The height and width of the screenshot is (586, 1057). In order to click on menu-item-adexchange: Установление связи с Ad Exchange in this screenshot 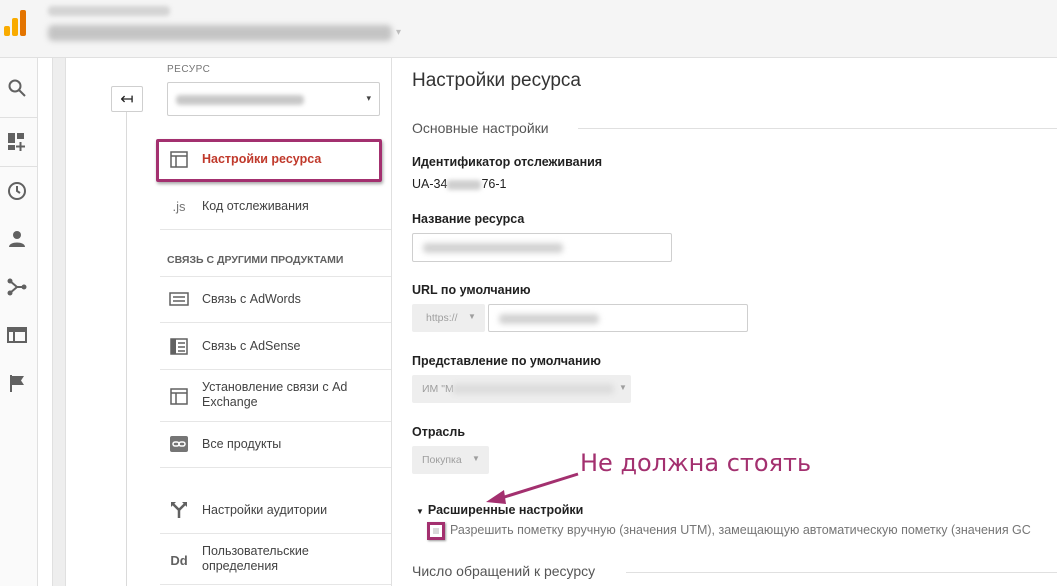, I will do `click(275, 396)`.